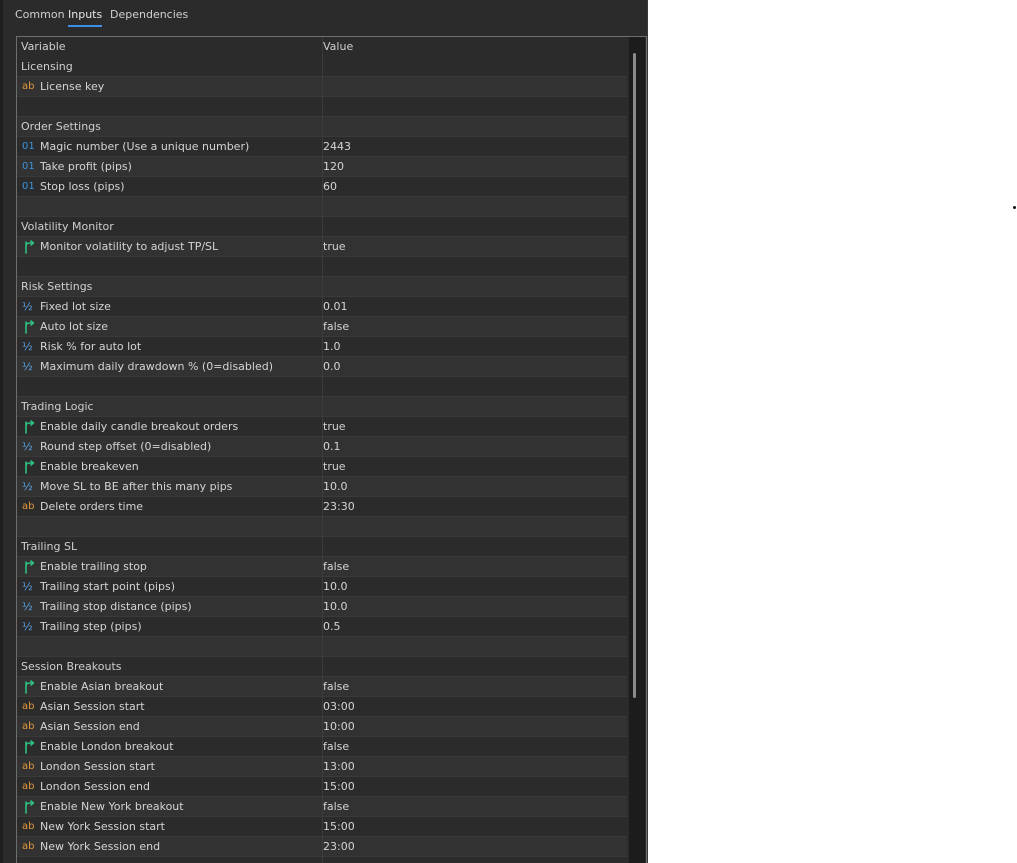 Image resolution: width=1017 pixels, height=863 pixels. What do you see at coordinates (102, 826) in the screenshot?
I see `variable-label: New York Session start` at bounding box center [102, 826].